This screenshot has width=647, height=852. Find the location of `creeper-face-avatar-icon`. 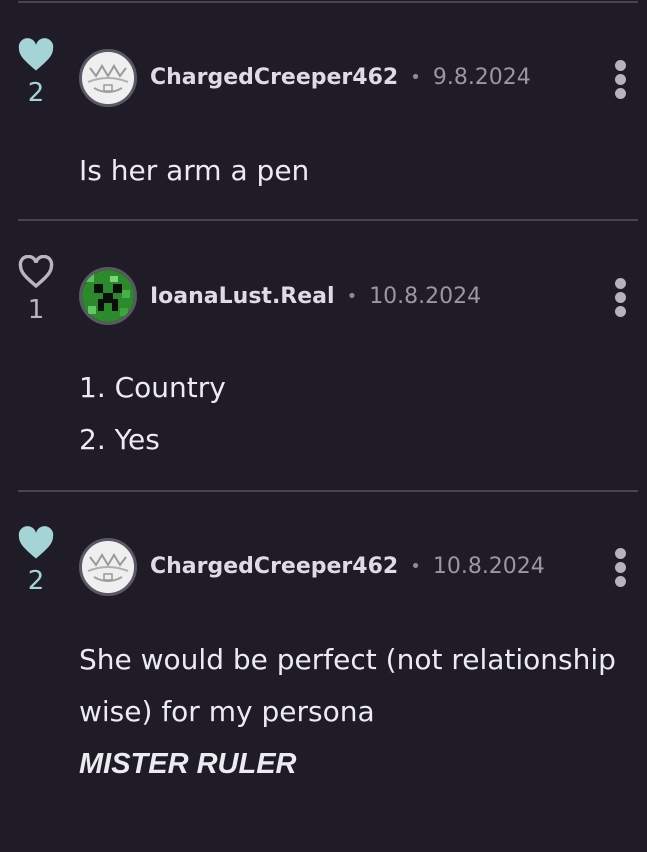

creeper-face-avatar-icon is located at coordinates (108, 296).